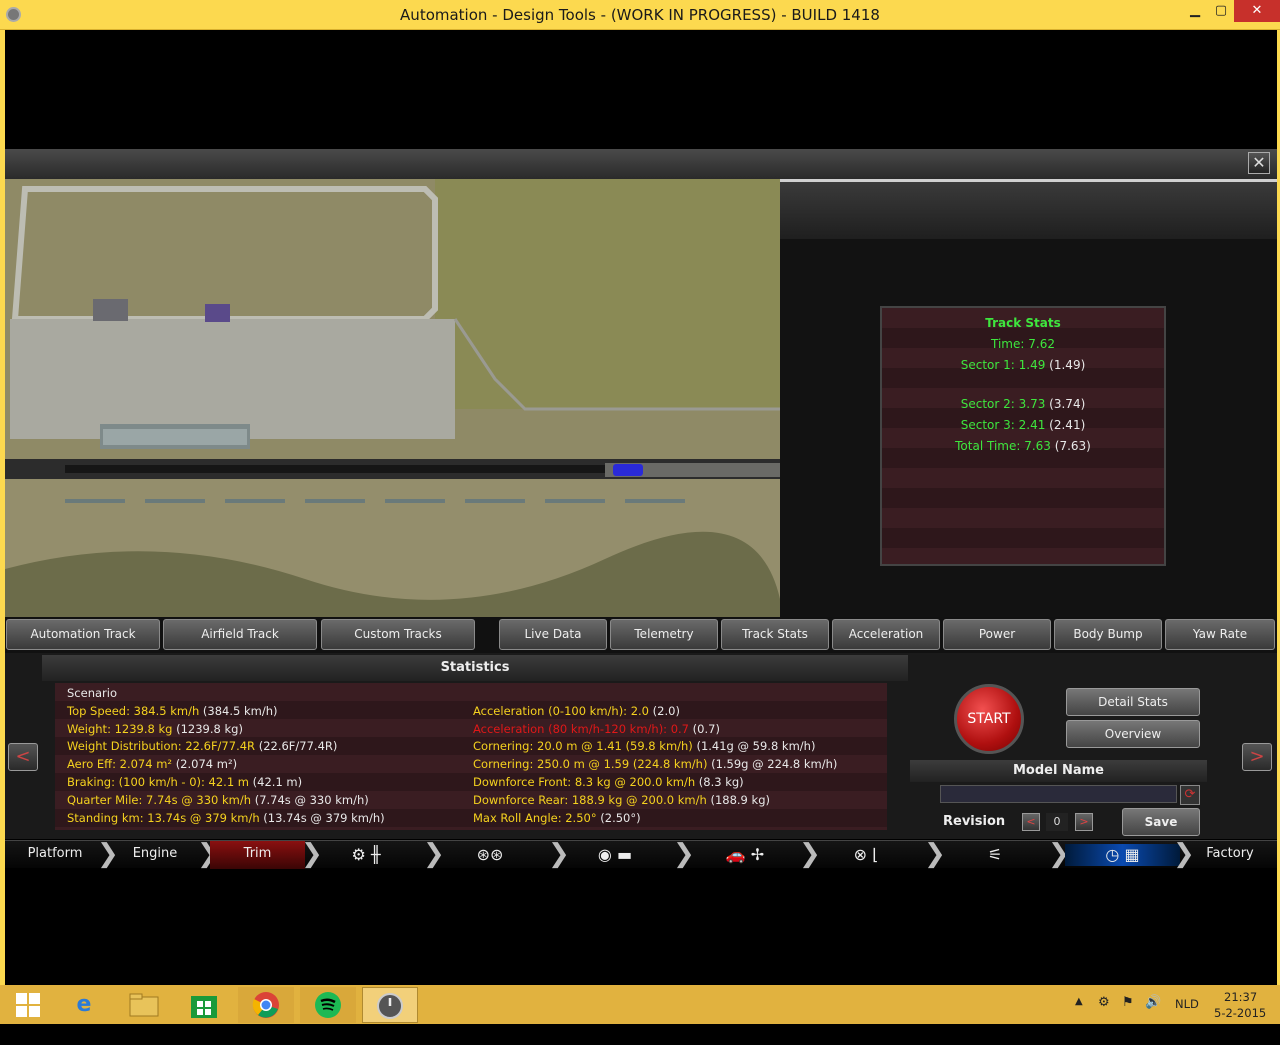  What do you see at coordinates (1058, 771) in the screenshot?
I see `model-name-label: Model Name` at bounding box center [1058, 771].